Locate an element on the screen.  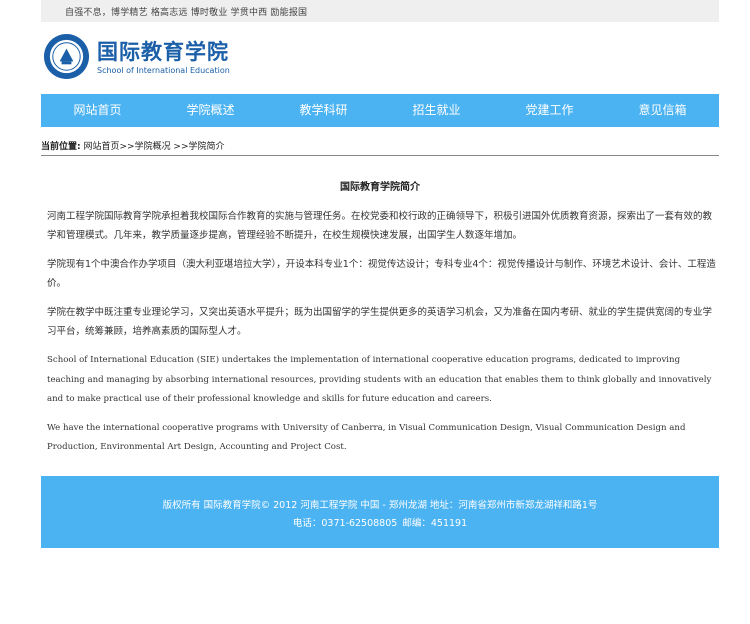
nav-feedback: 意见信箱 is located at coordinates (662, 110).